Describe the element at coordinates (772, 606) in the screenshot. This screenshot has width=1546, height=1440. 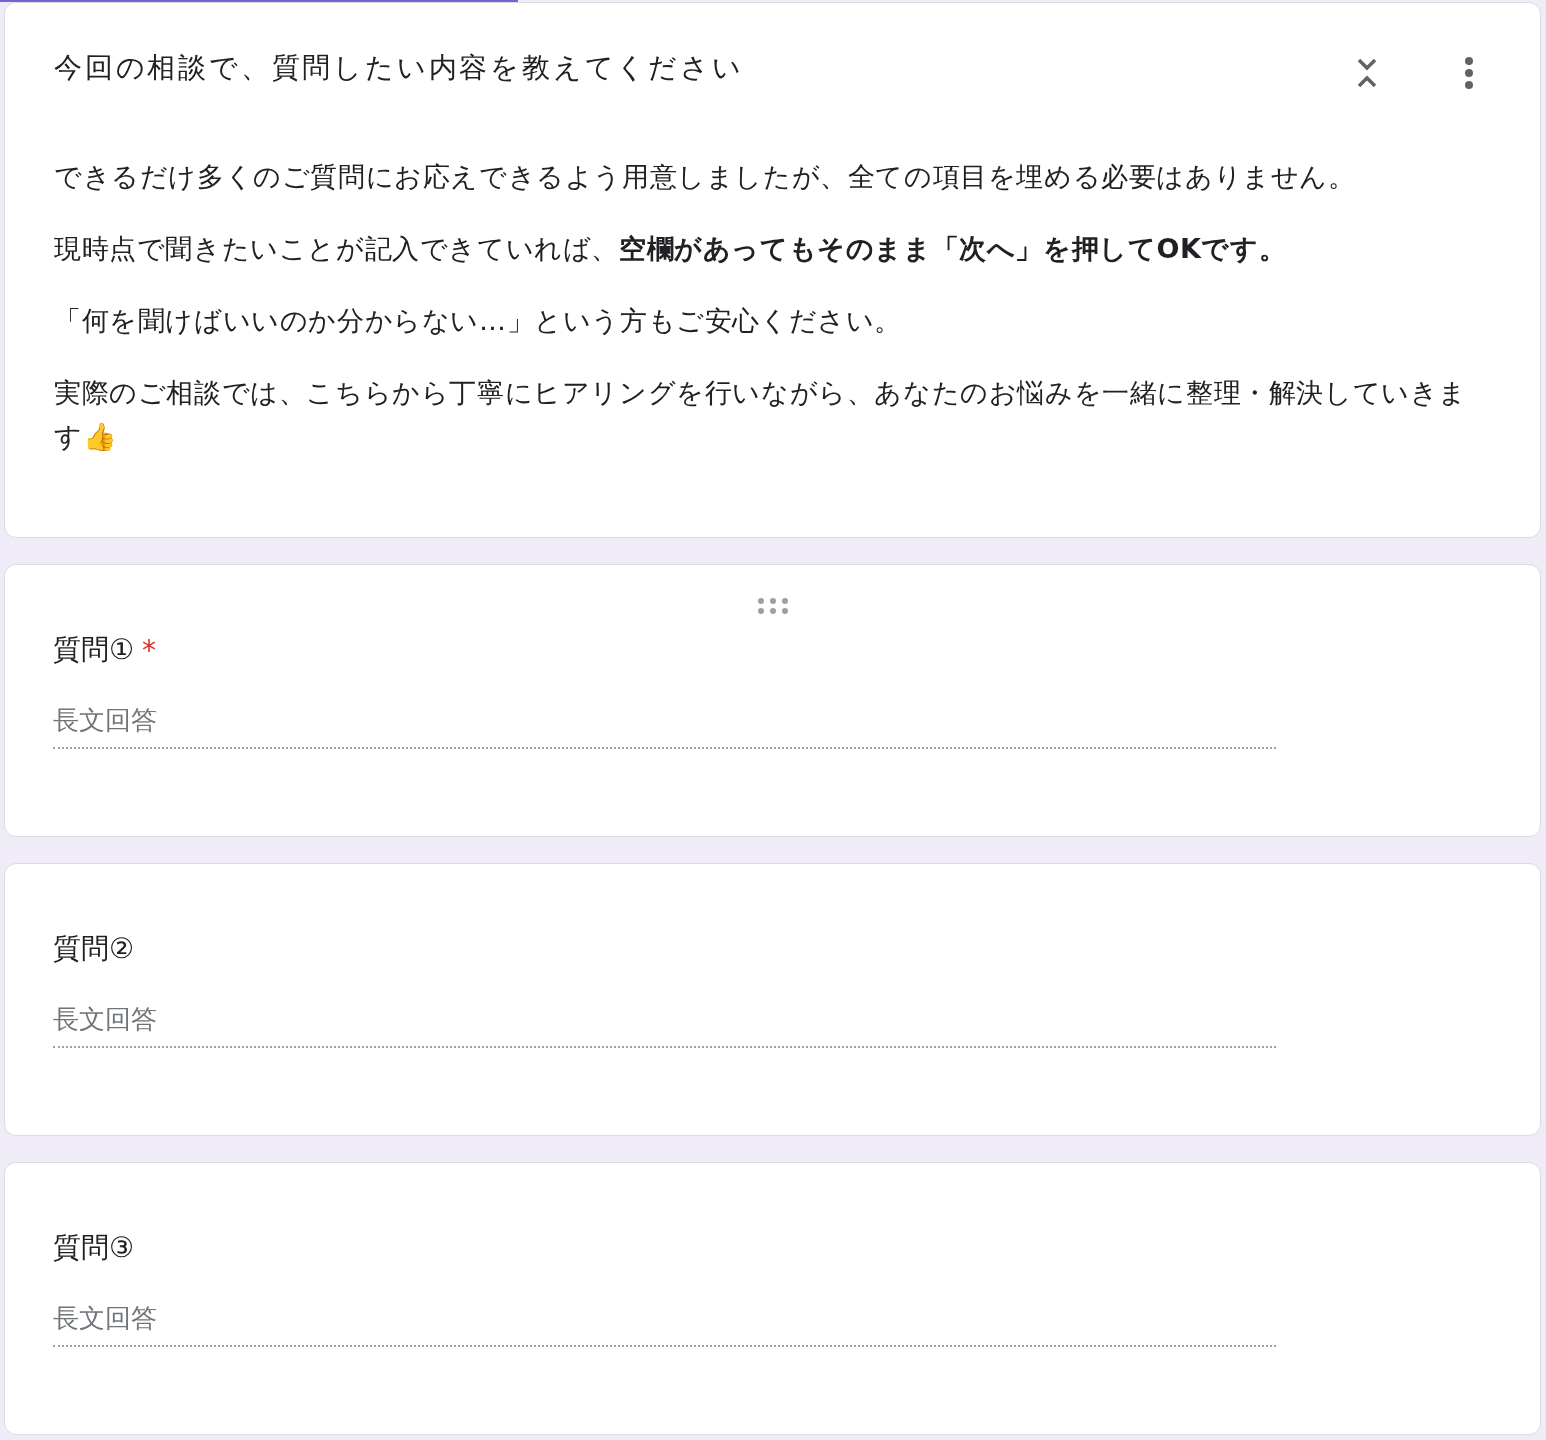
I see `drag-handle-icon` at that location.